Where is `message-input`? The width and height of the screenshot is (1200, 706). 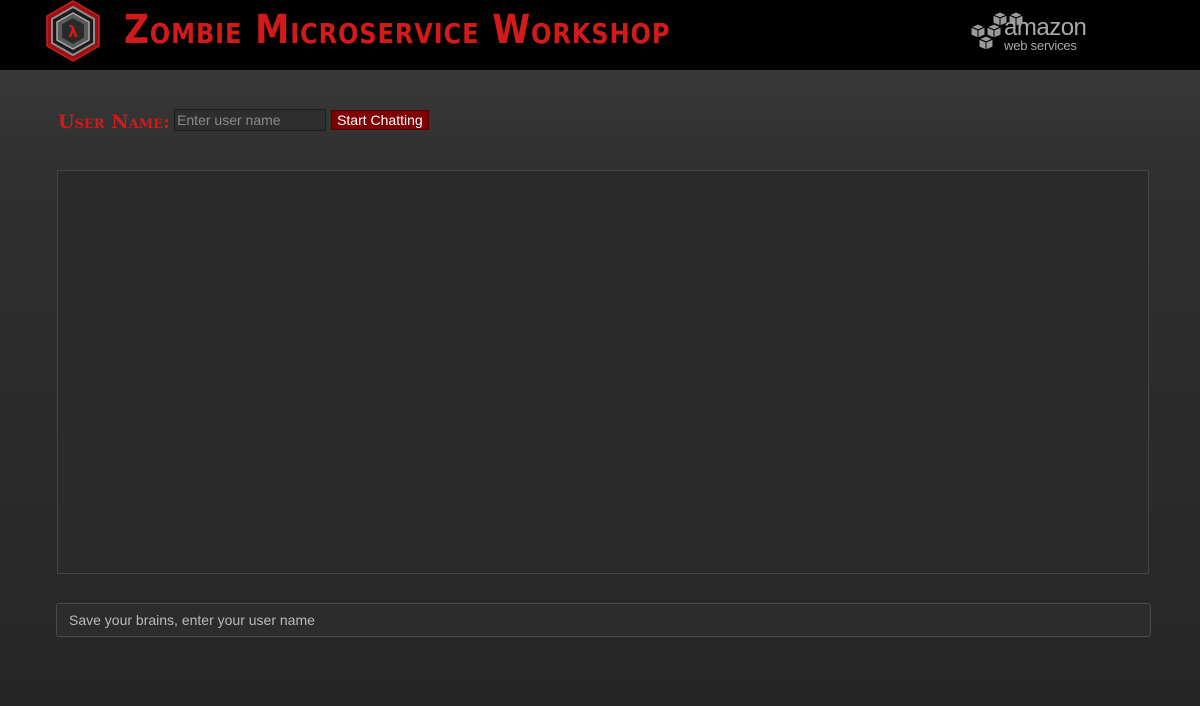 message-input is located at coordinates (603, 620).